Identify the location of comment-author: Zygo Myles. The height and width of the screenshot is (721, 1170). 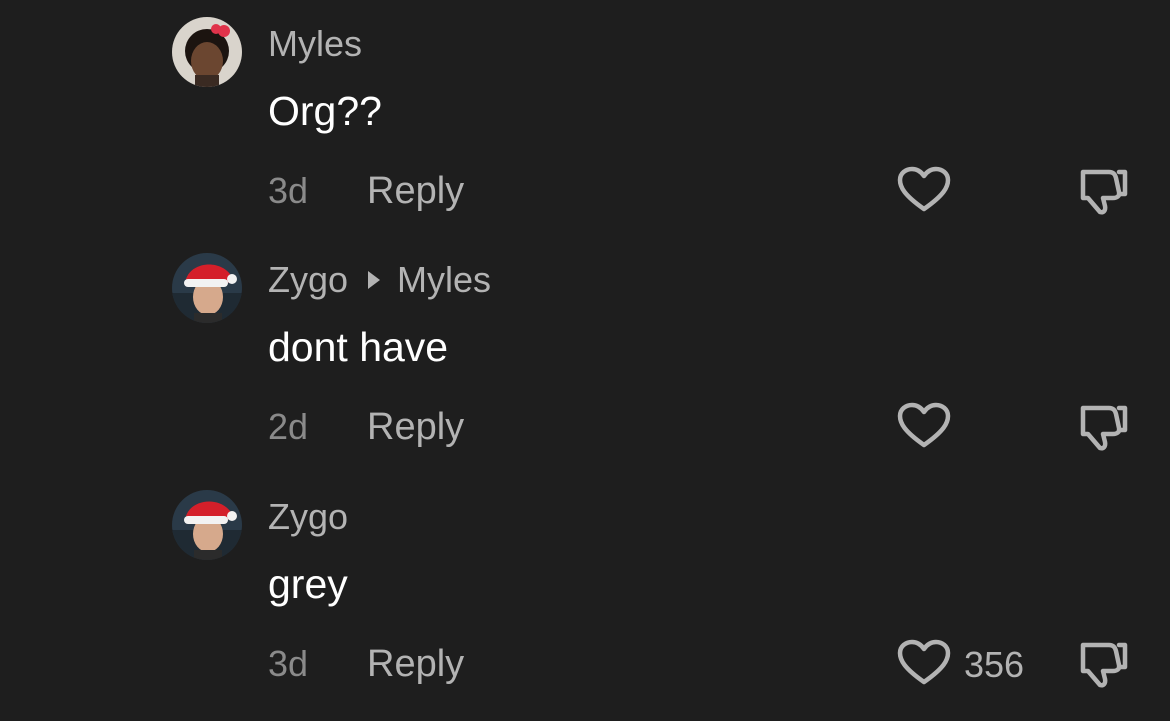
(379, 280).